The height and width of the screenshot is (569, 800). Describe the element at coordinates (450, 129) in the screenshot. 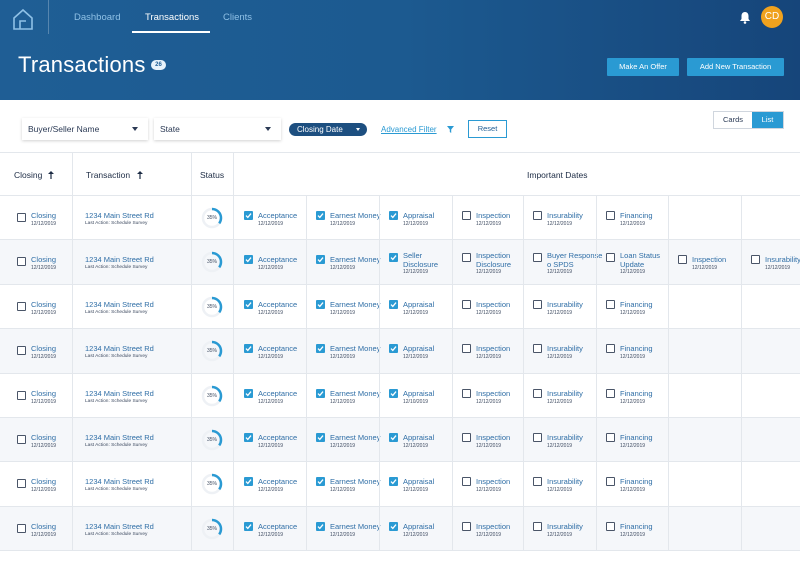

I see `funnel-icon` at that location.